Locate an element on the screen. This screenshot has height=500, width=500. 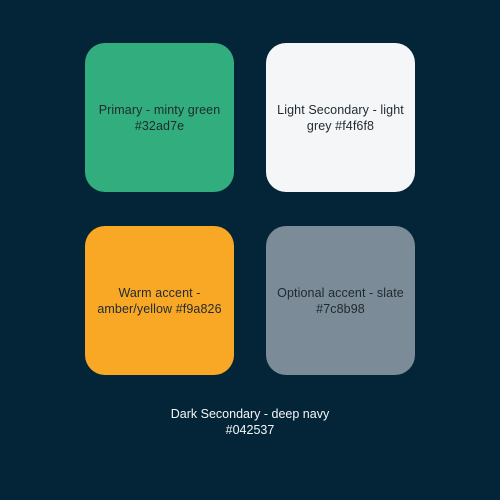
swatch-primary: Primary - minty green #32ad7e is located at coordinates (159, 117).